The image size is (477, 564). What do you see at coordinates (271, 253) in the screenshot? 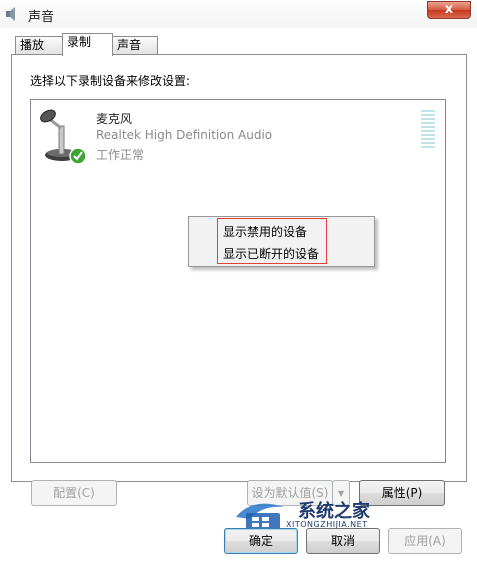
I see `menu-item-show-disconnected: 显示已断开的设备` at bounding box center [271, 253].